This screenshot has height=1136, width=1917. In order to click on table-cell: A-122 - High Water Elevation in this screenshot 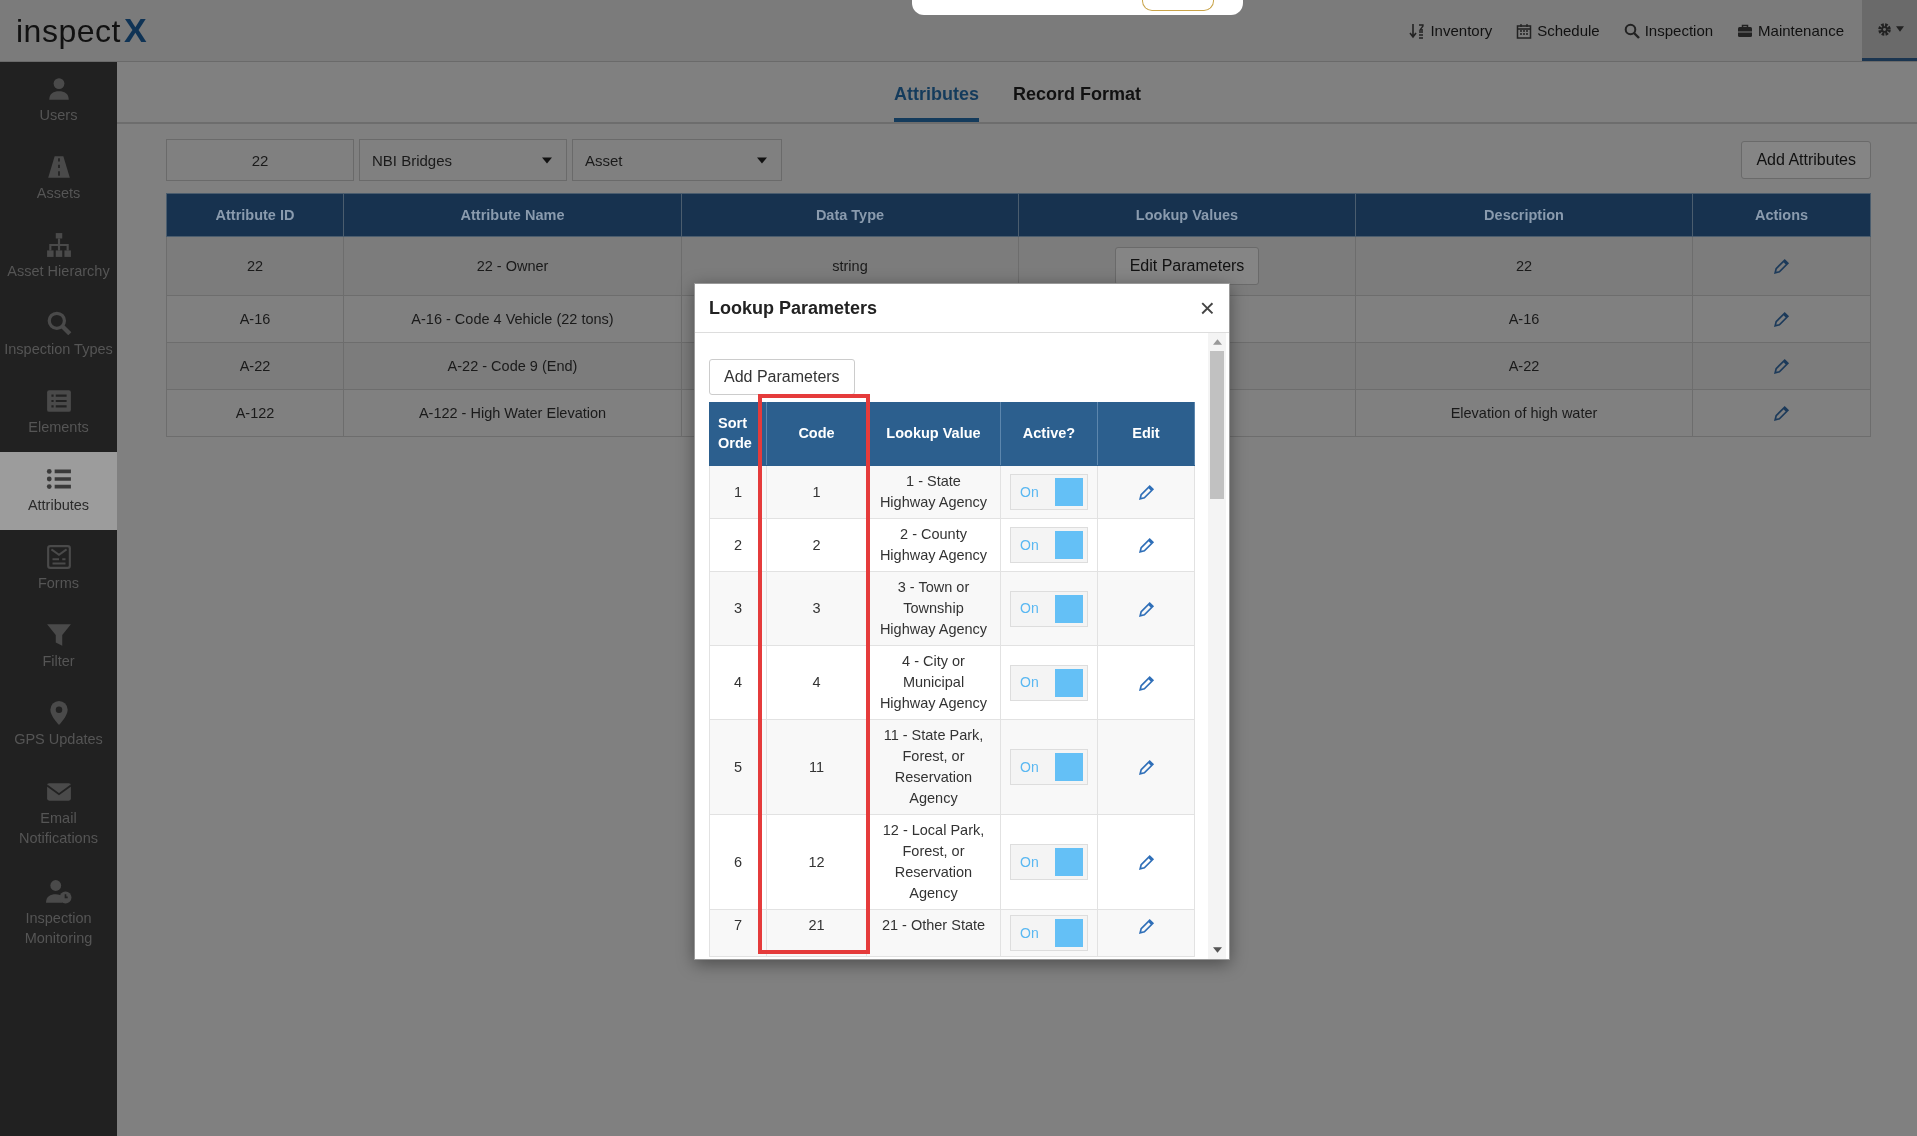, I will do `click(512, 413)`.